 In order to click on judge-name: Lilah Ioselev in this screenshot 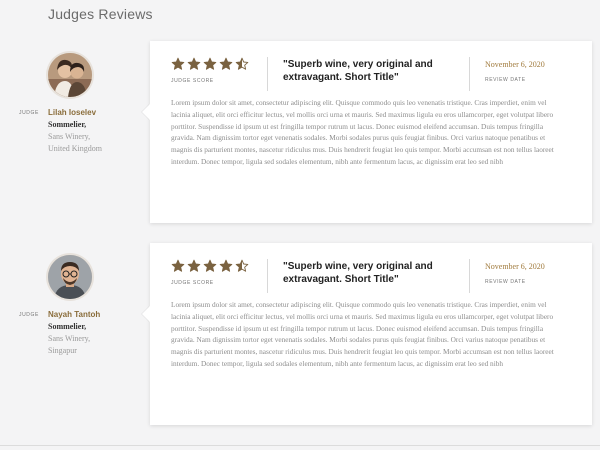, I will do `click(72, 112)`.